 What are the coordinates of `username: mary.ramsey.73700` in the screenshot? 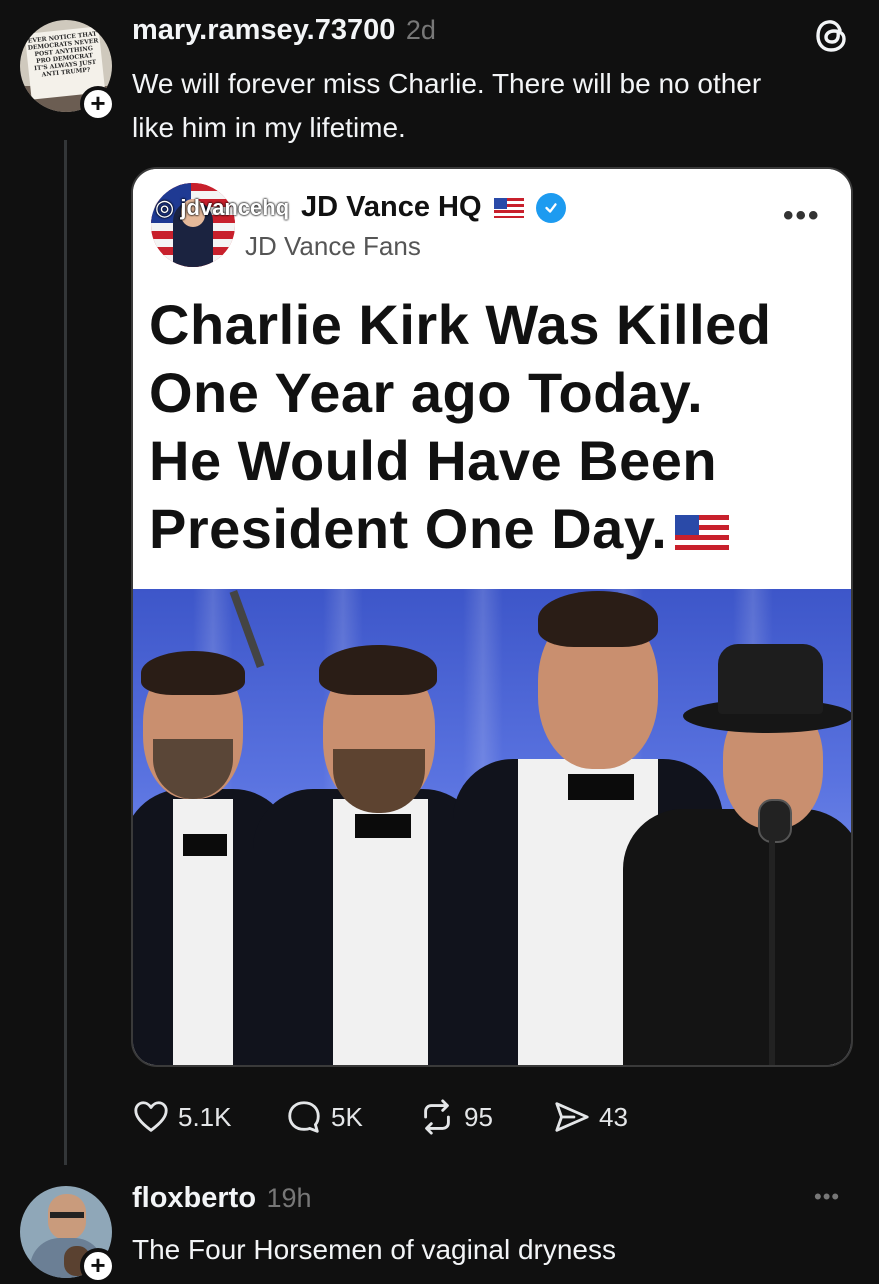 It's located at (263, 30).